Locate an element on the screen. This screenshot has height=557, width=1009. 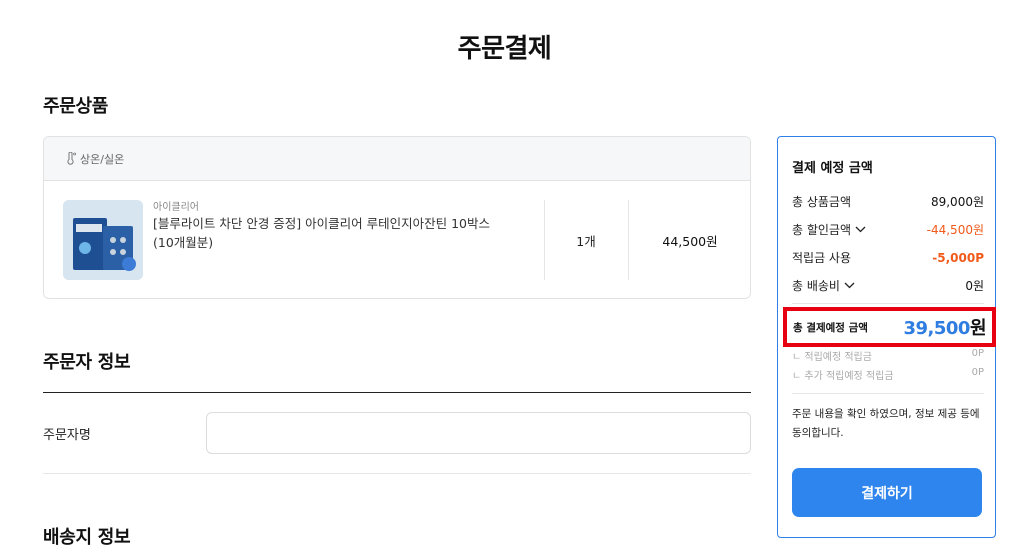
shipping-value: 0원 is located at coordinates (974, 286).